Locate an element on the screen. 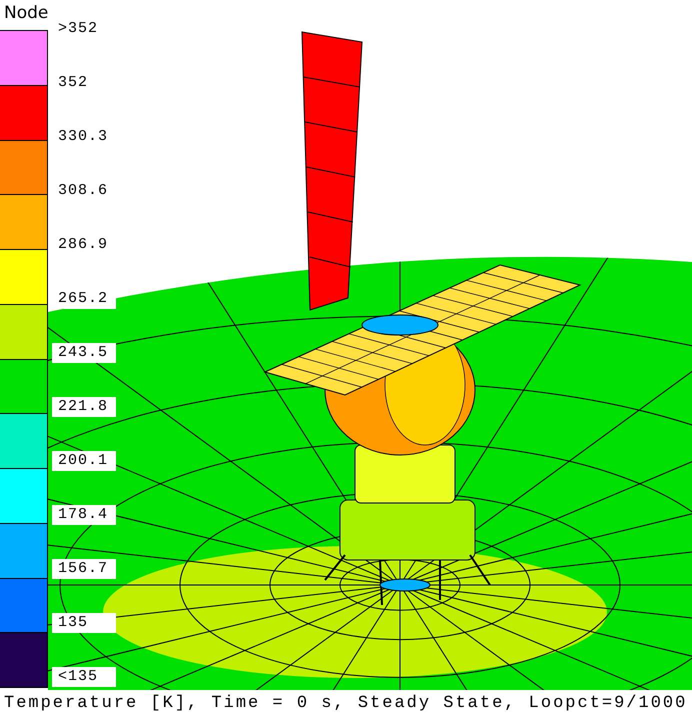 This screenshot has width=692, height=717. status-text: Temperature [K], Time = 0 s, Steady State, Loopct=9/1000 is located at coordinates (345, 704).